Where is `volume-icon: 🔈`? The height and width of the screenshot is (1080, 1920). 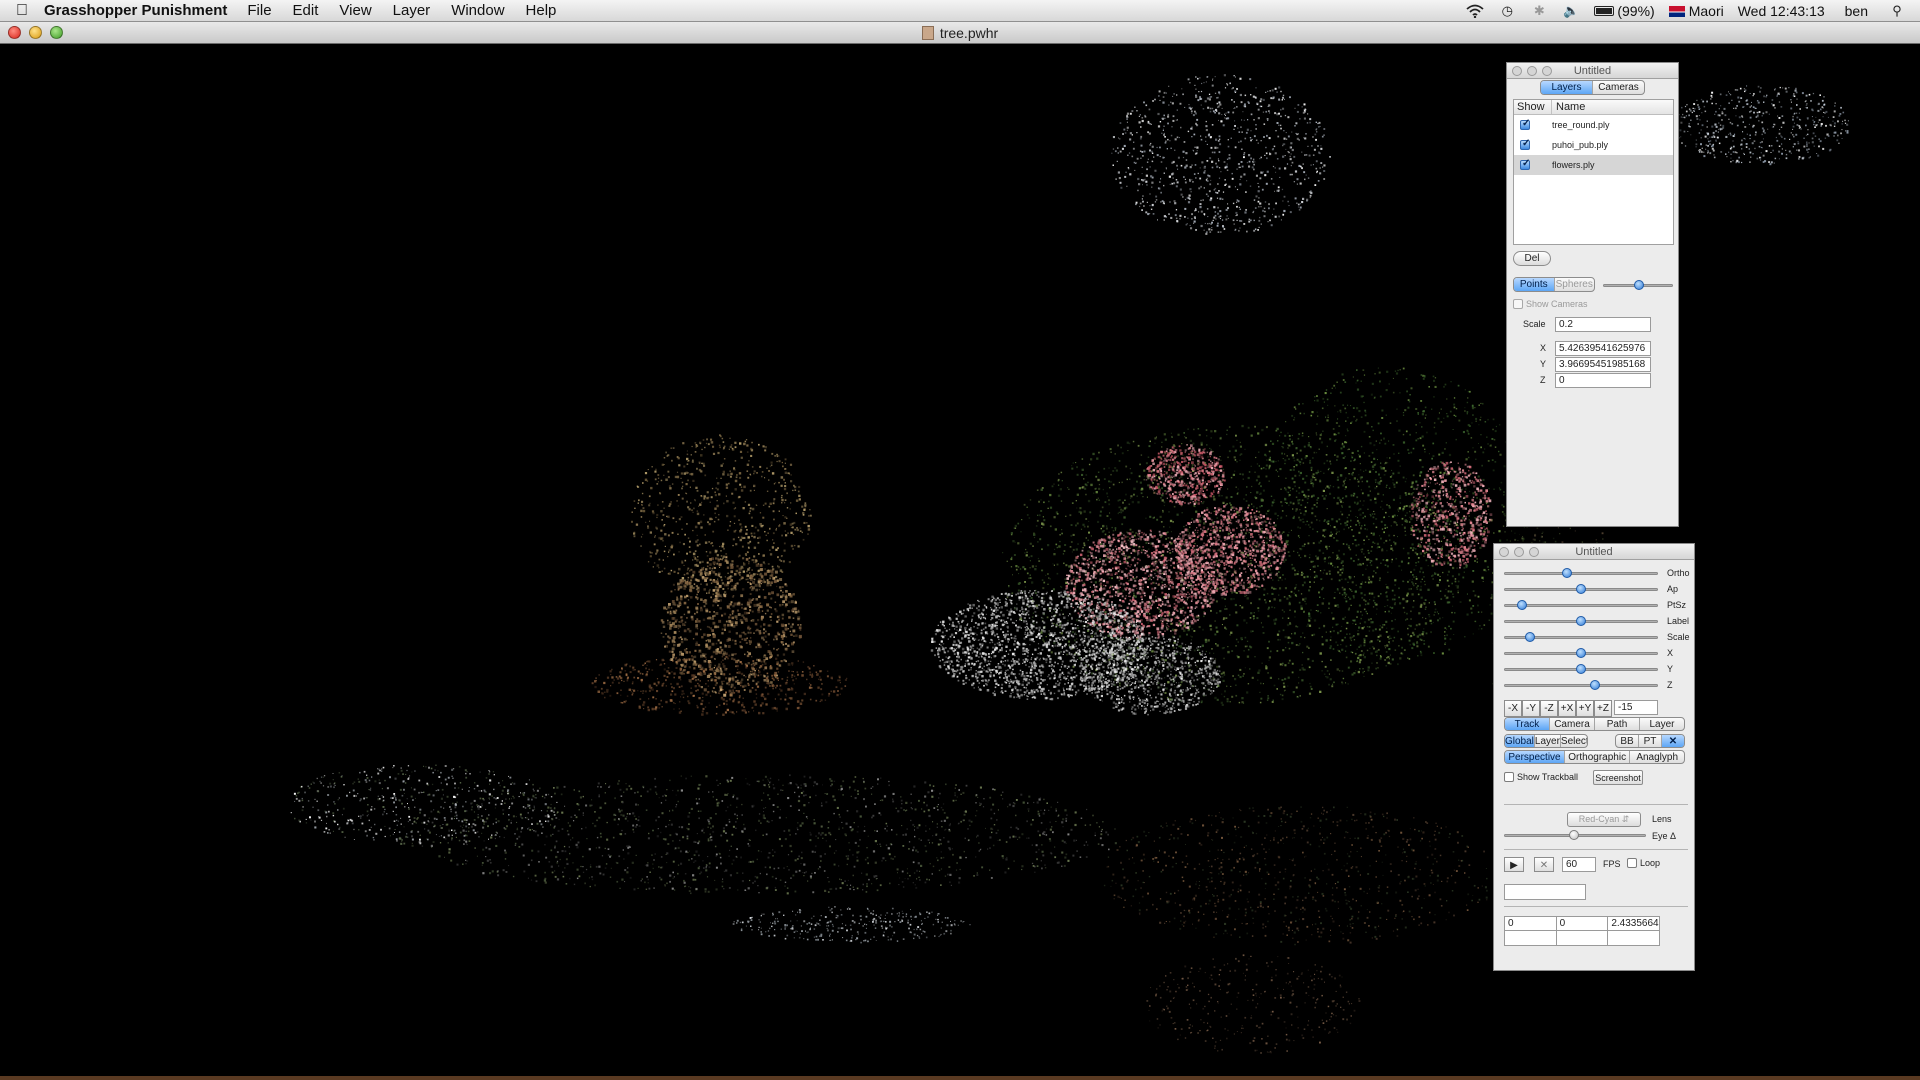
volume-icon: 🔈 is located at coordinates (1571, 10).